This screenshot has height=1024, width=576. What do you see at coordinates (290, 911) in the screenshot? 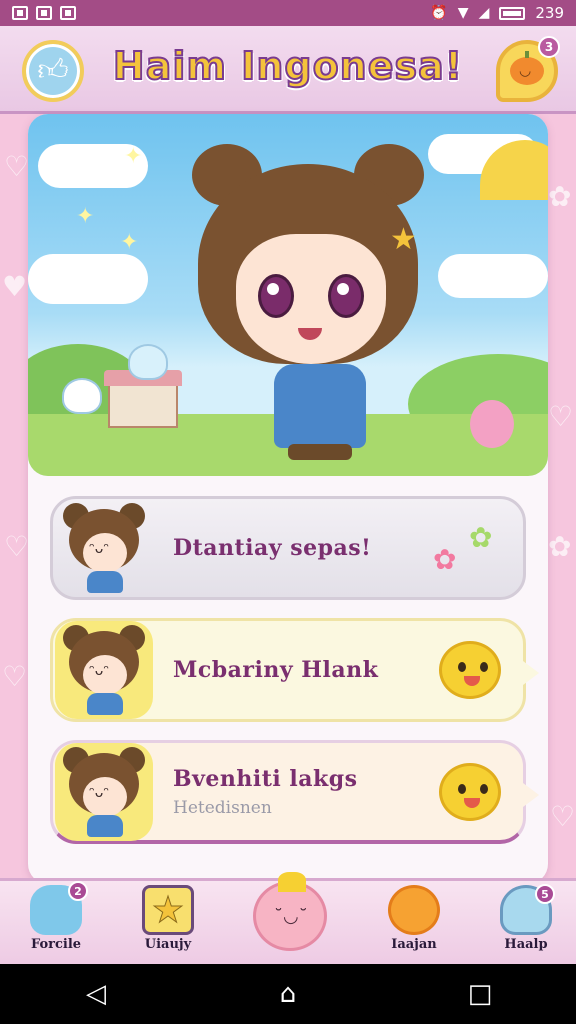
I see `home-mascot-icon` at bounding box center [290, 911].